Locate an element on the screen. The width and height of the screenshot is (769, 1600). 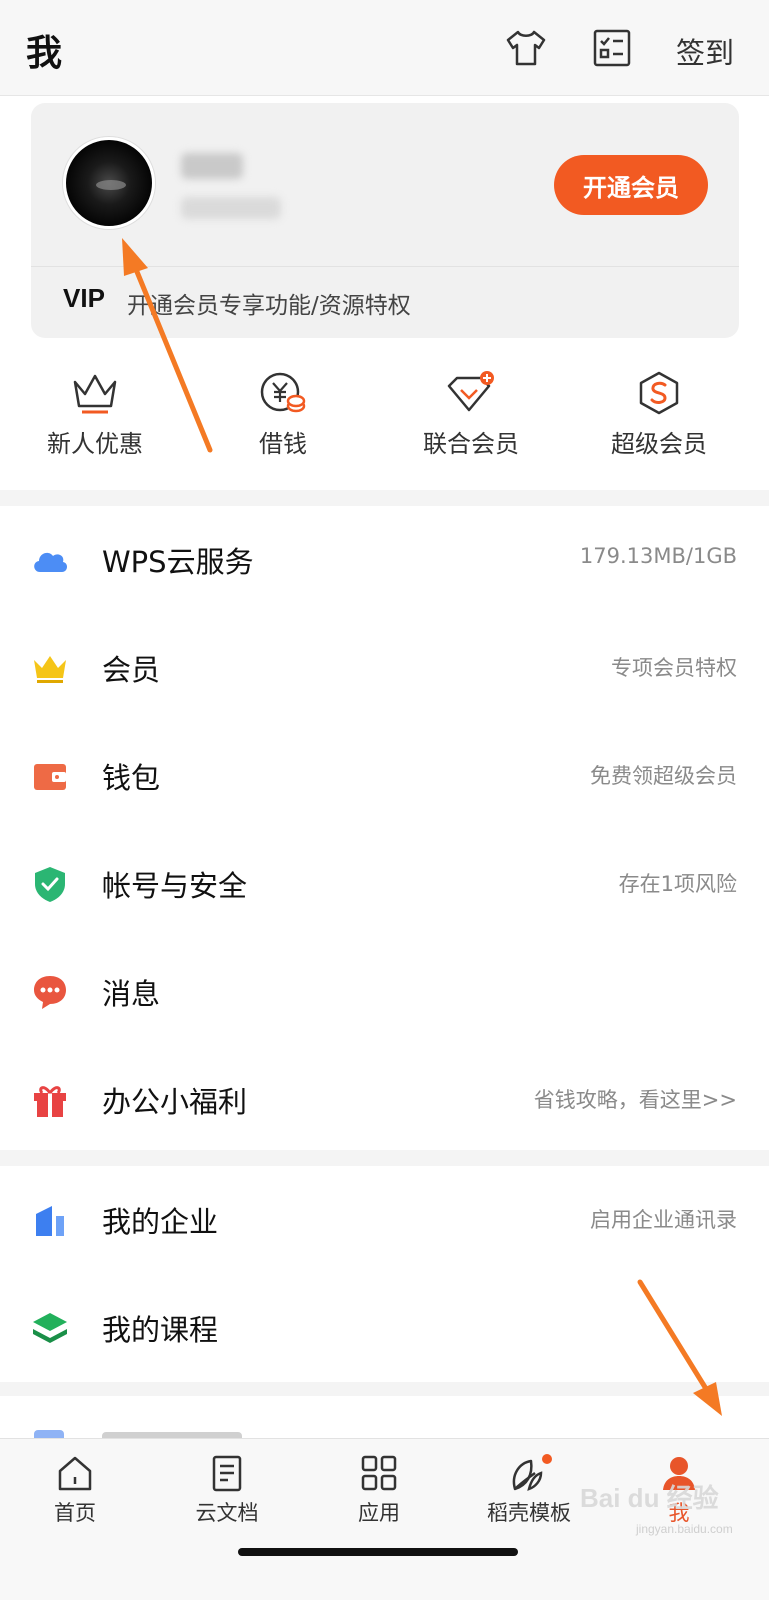
menu-value: 免费领超级会员 is located at coordinates (663, 776).